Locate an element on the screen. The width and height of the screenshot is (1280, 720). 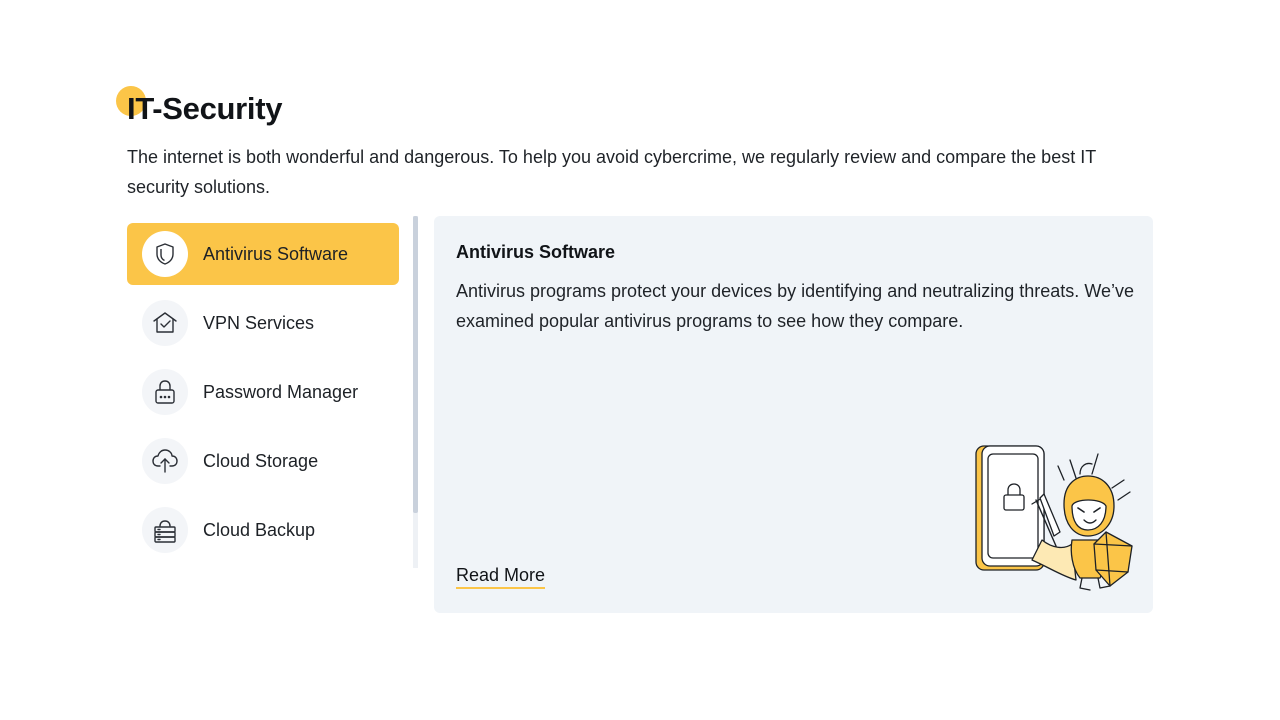
padlock-icon is located at coordinates (165, 392).